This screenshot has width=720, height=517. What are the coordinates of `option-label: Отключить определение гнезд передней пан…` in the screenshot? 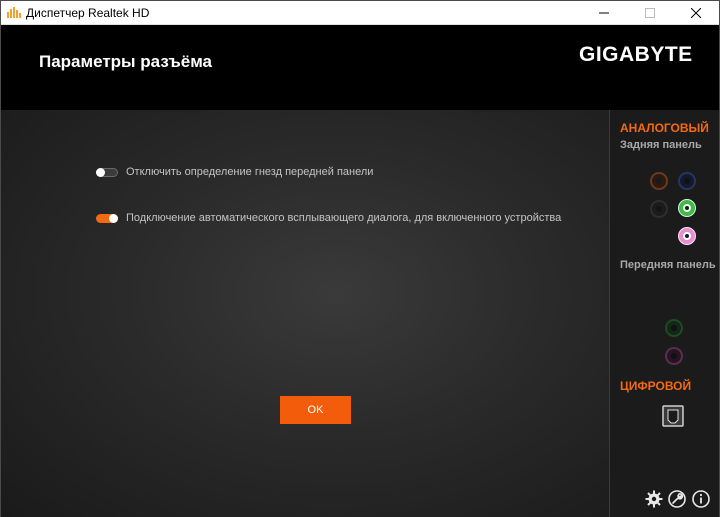 It's located at (250, 172).